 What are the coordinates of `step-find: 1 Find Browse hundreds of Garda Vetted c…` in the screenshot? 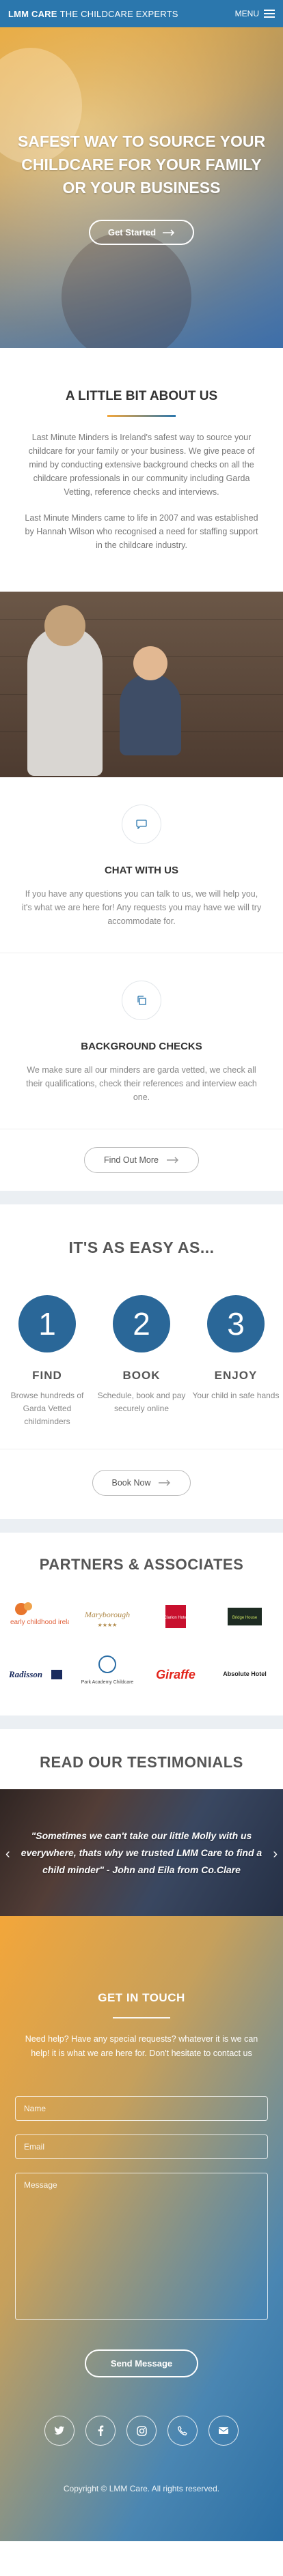 It's located at (48, 1361).